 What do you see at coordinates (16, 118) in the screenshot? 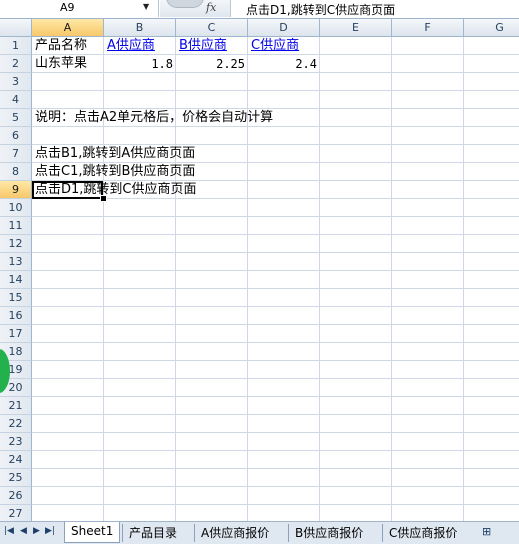
I see `row-header-5: 5` at bounding box center [16, 118].